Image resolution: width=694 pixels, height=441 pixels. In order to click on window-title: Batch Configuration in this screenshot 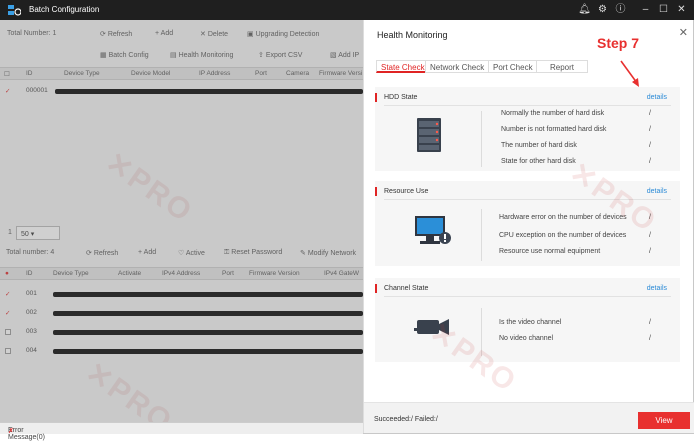, I will do `click(64, 9)`.